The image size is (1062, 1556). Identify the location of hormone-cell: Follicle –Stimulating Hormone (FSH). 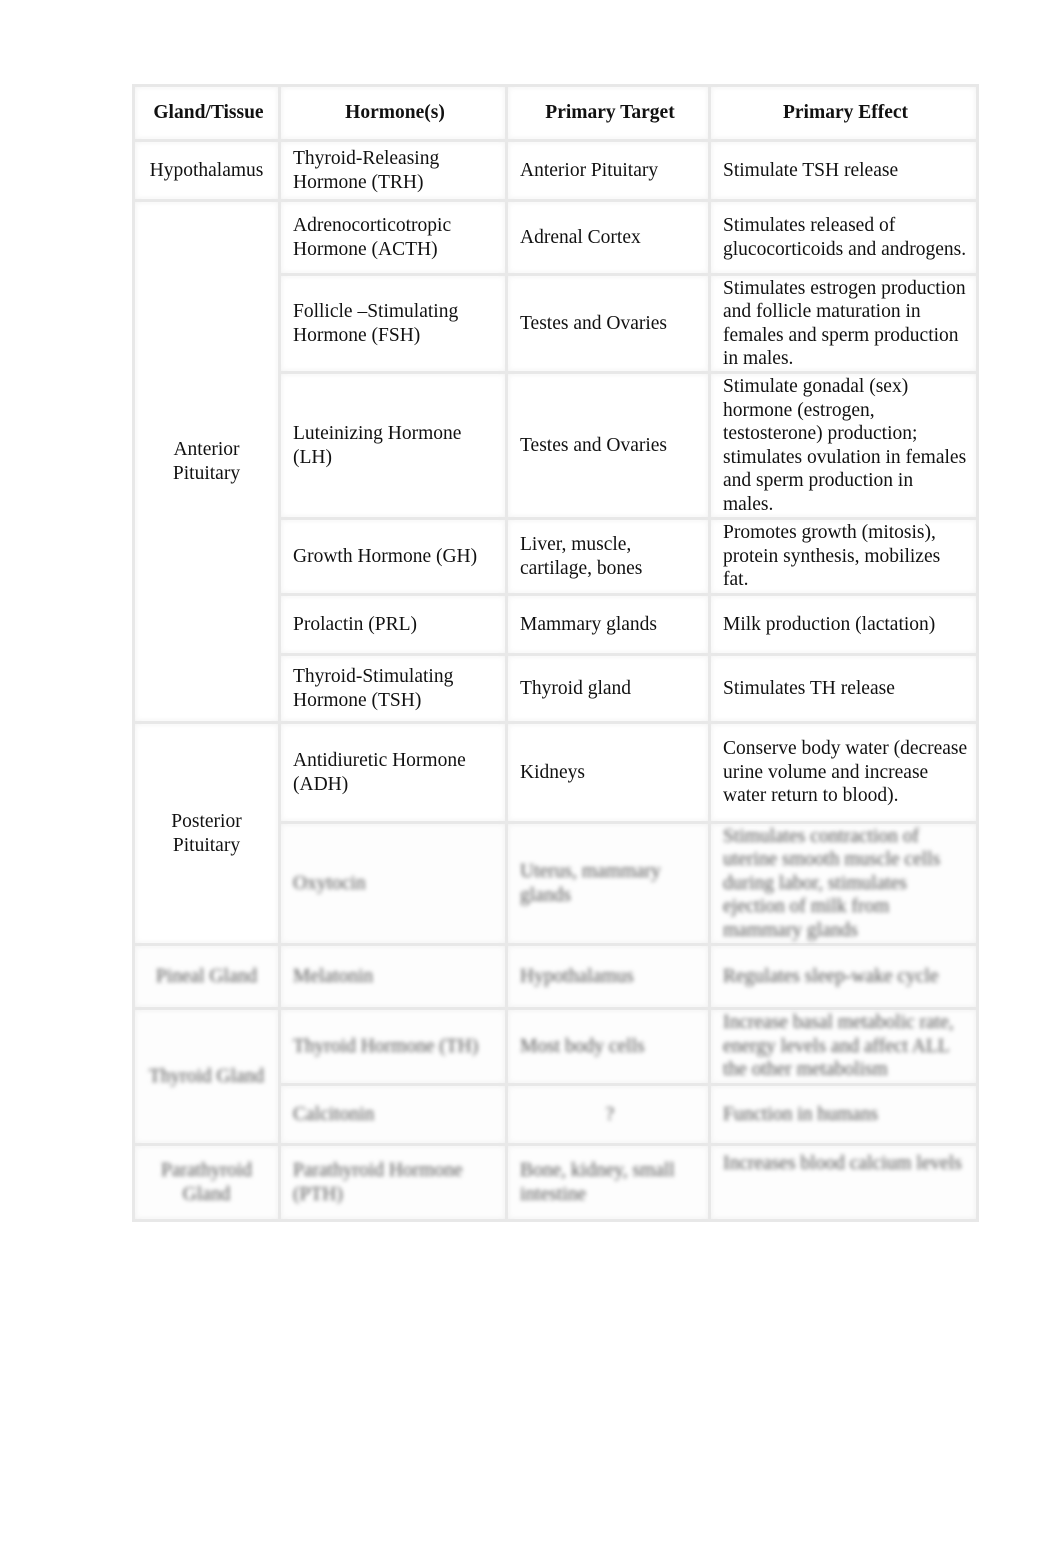
(393, 323).